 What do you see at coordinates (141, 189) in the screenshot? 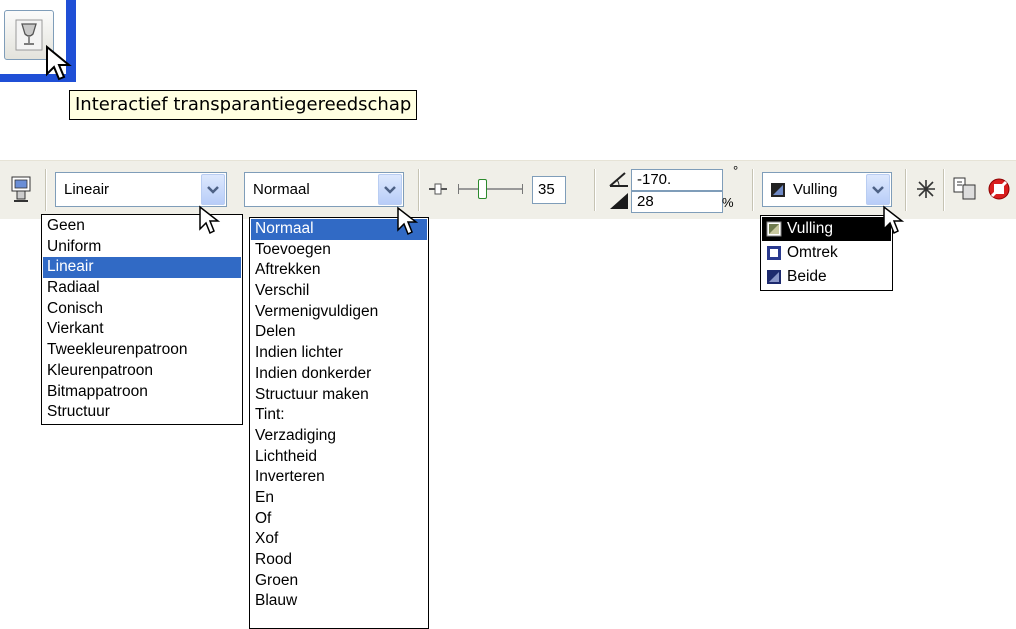
I see `transparency-type-combo: Lineair` at bounding box center [141, 189].